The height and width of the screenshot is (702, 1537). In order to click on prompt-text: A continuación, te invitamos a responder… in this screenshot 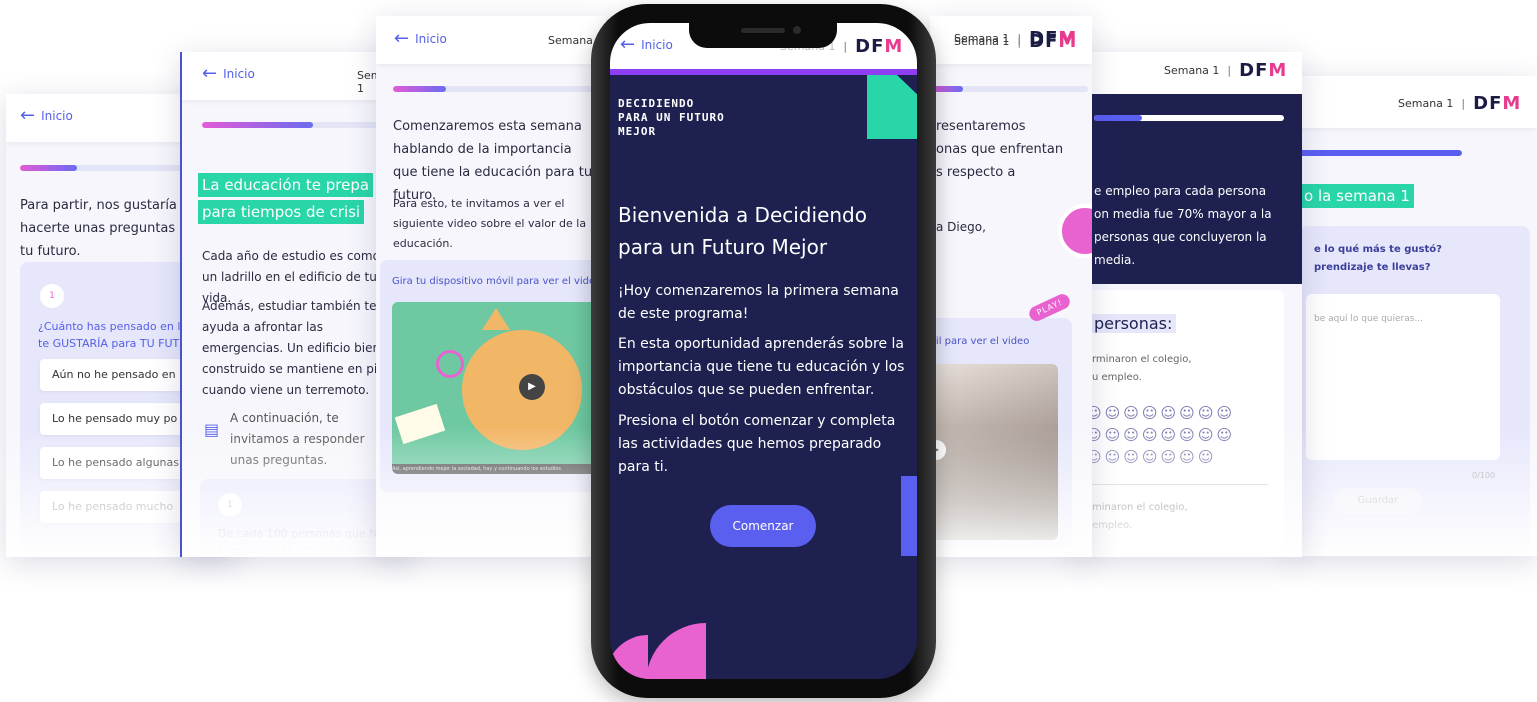, I will do `click(297, 439)`.